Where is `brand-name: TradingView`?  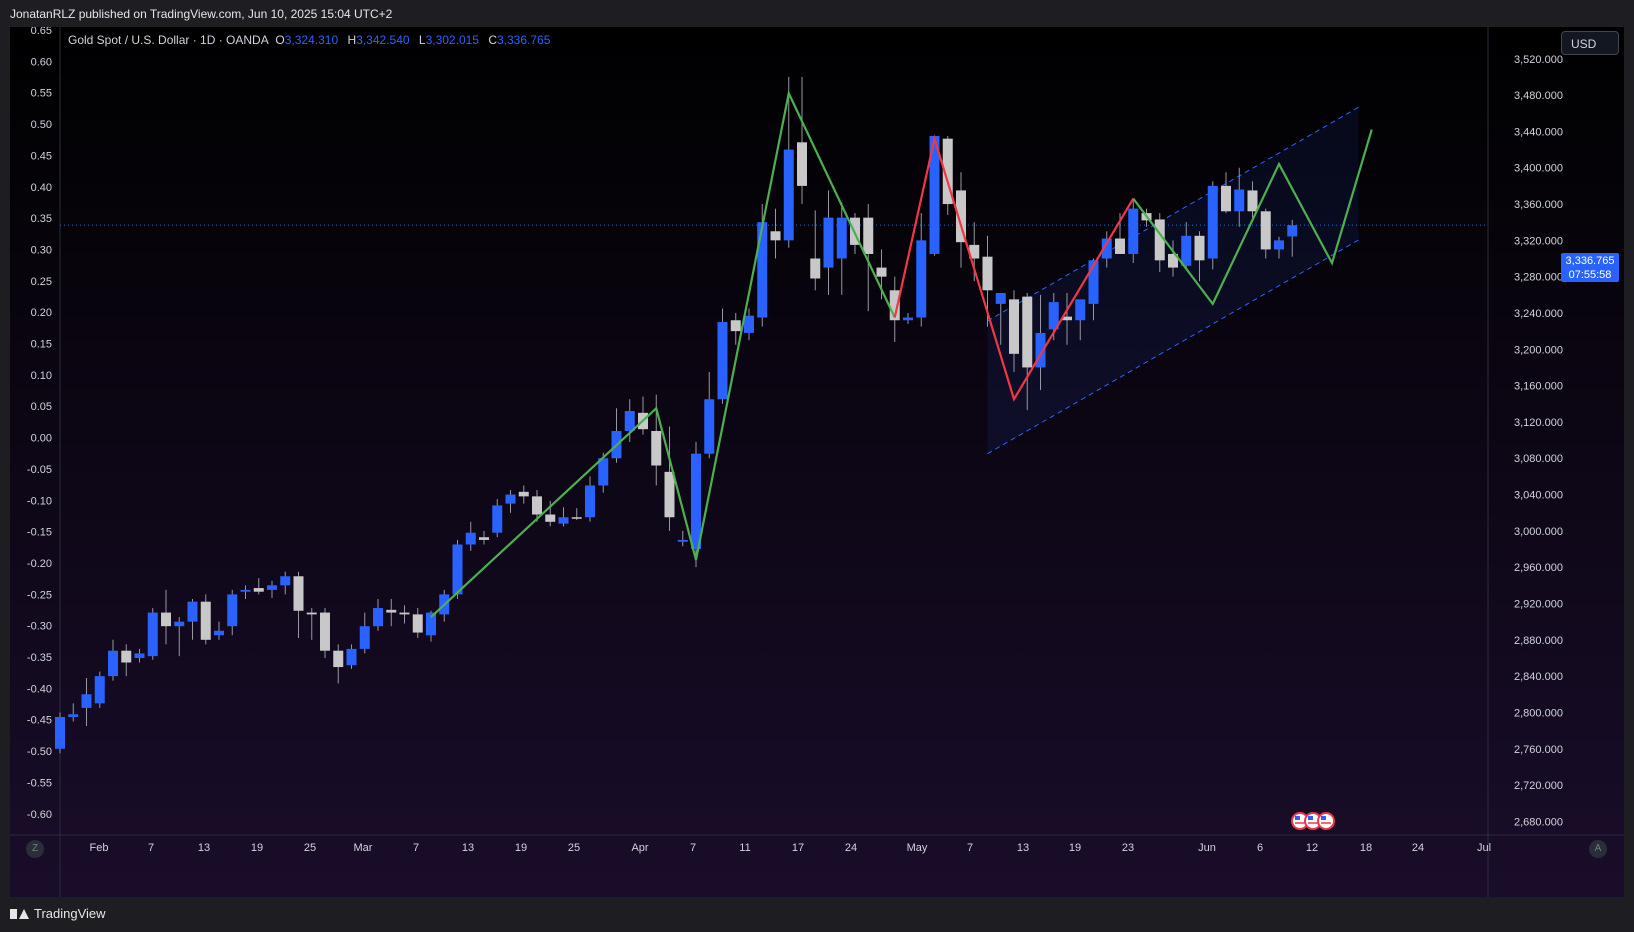
brand-name: TradingView is located at coordinates (70, 913).